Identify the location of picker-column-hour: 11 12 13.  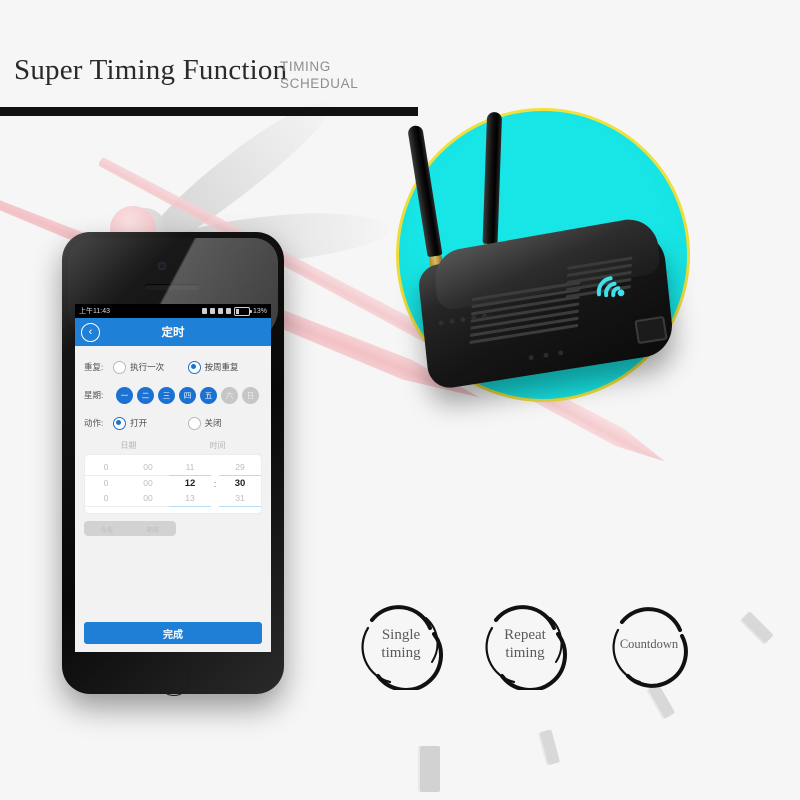
(190, 483).